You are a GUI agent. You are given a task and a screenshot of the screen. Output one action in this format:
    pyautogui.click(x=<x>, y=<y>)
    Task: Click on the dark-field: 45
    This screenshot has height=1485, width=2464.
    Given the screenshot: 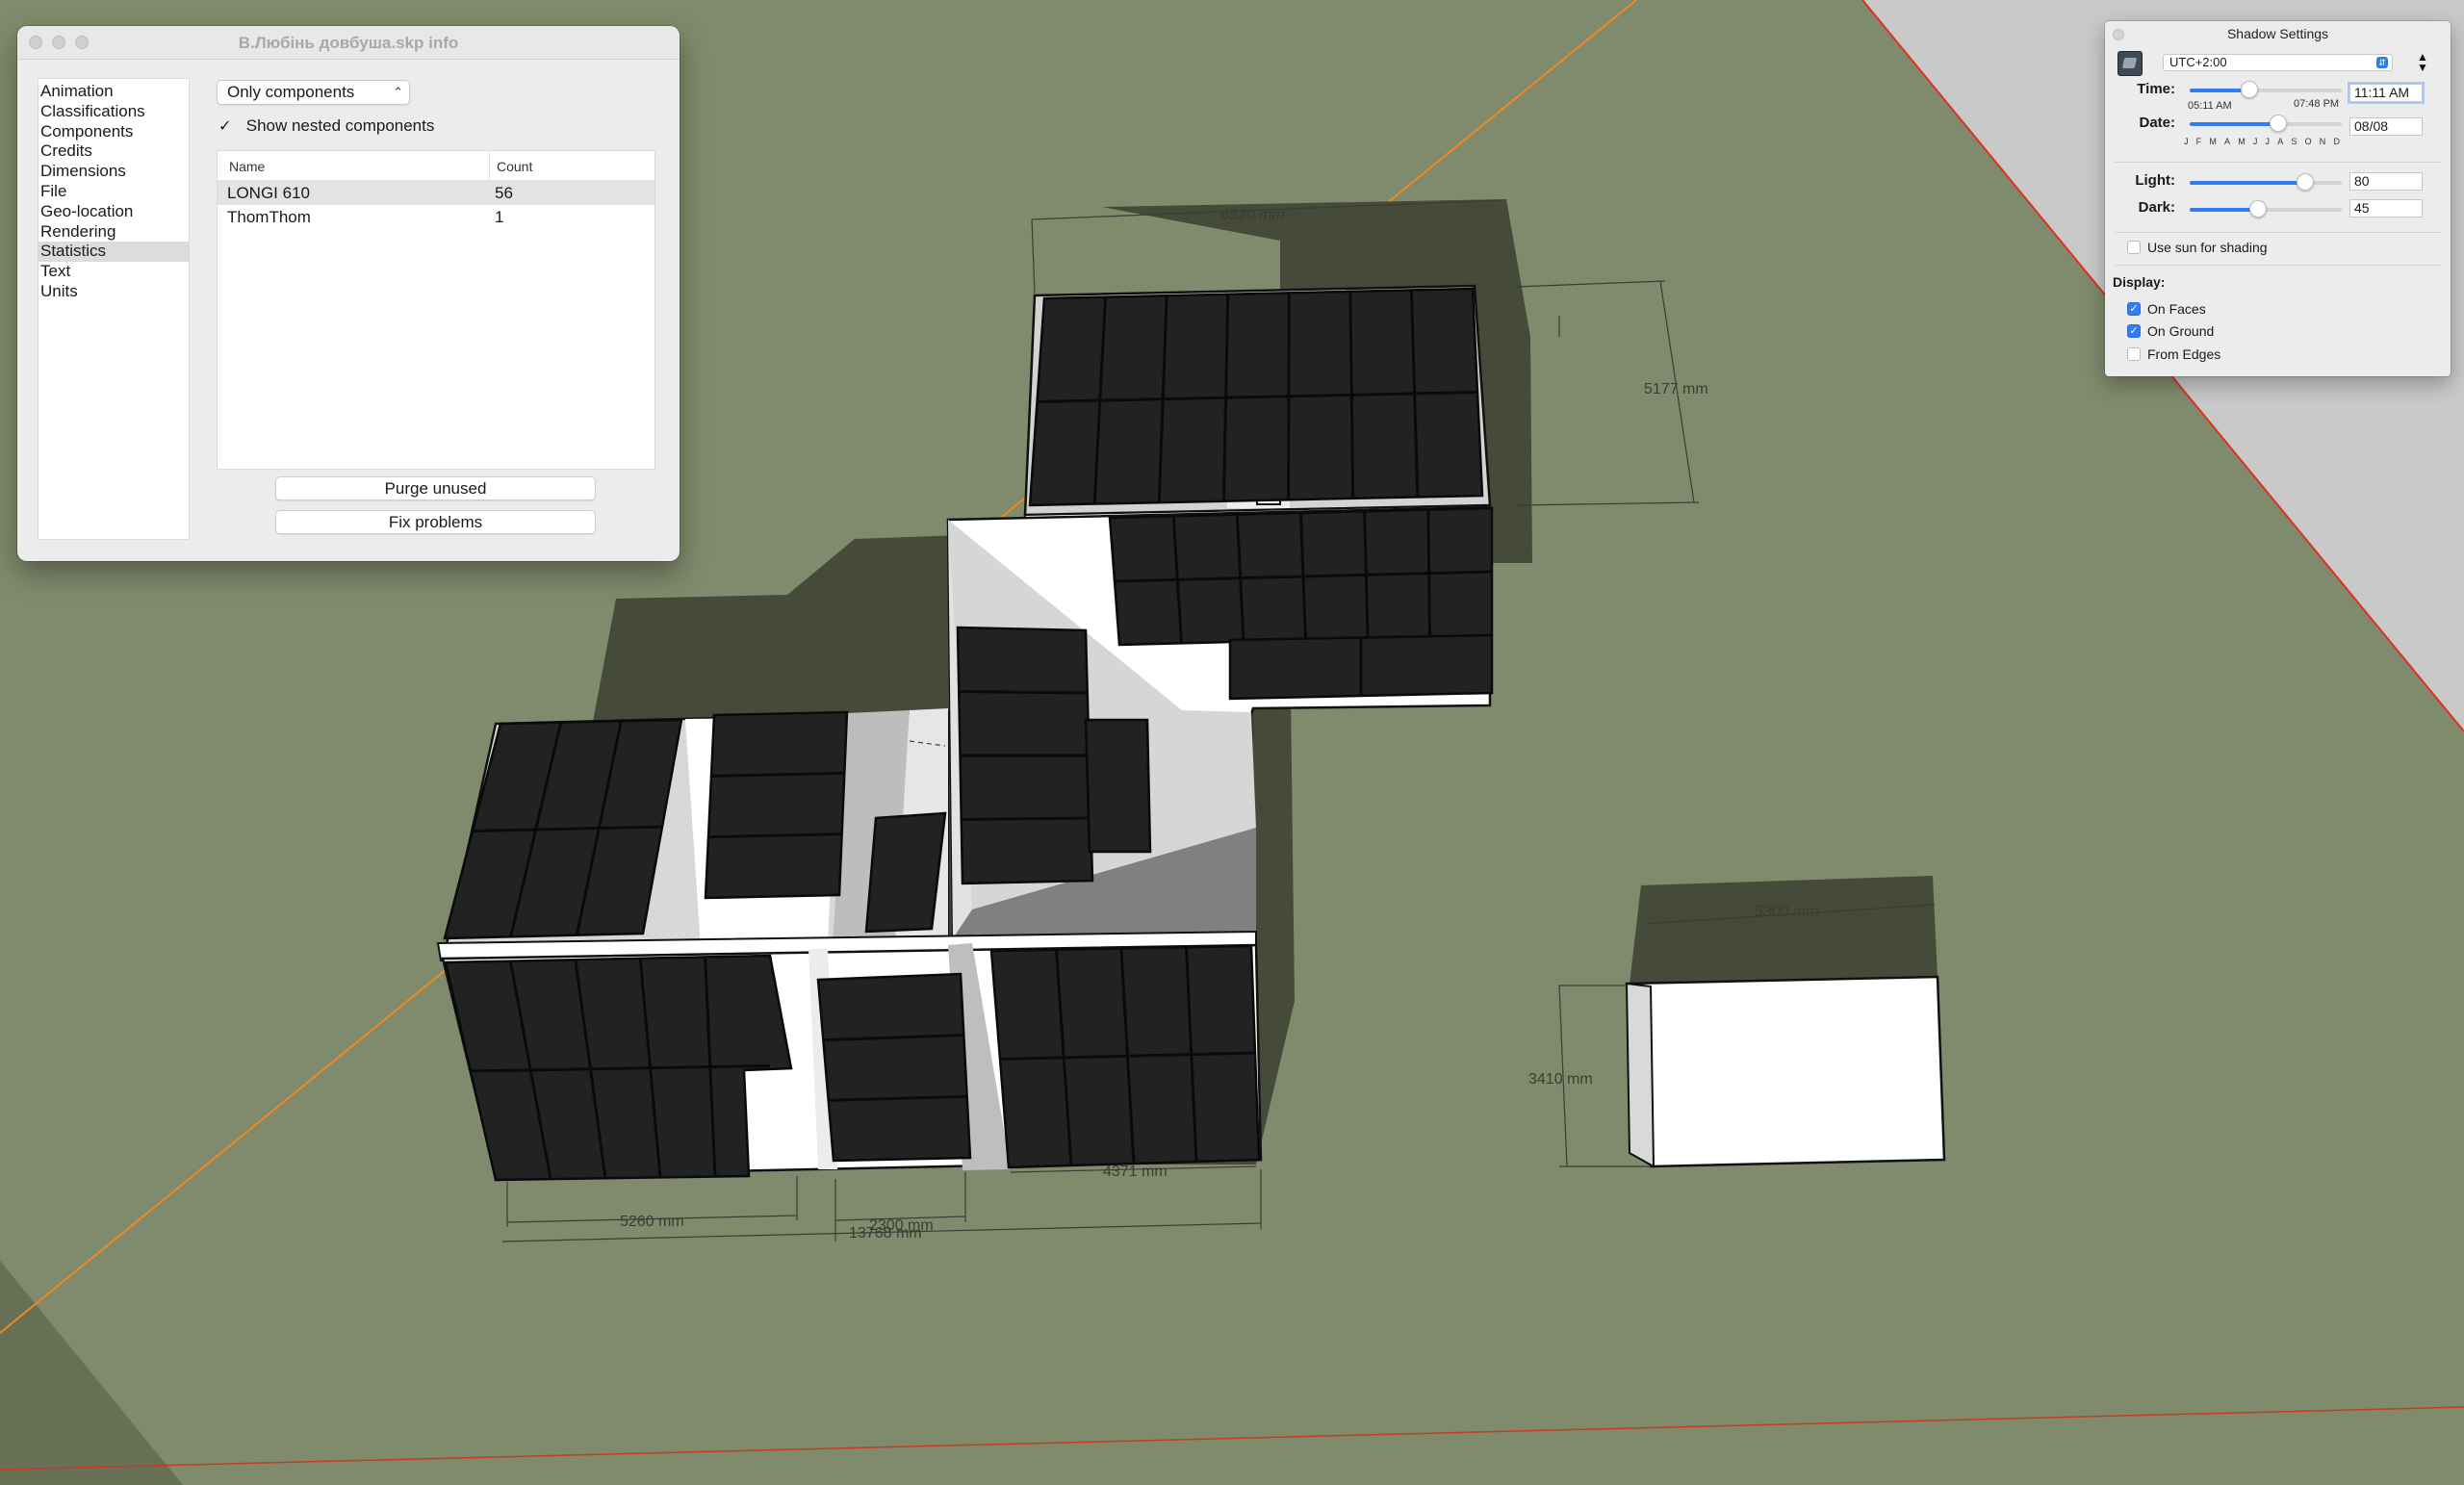 What is the action you would take?
    pyautogui.click(x=2386, y=208)
    